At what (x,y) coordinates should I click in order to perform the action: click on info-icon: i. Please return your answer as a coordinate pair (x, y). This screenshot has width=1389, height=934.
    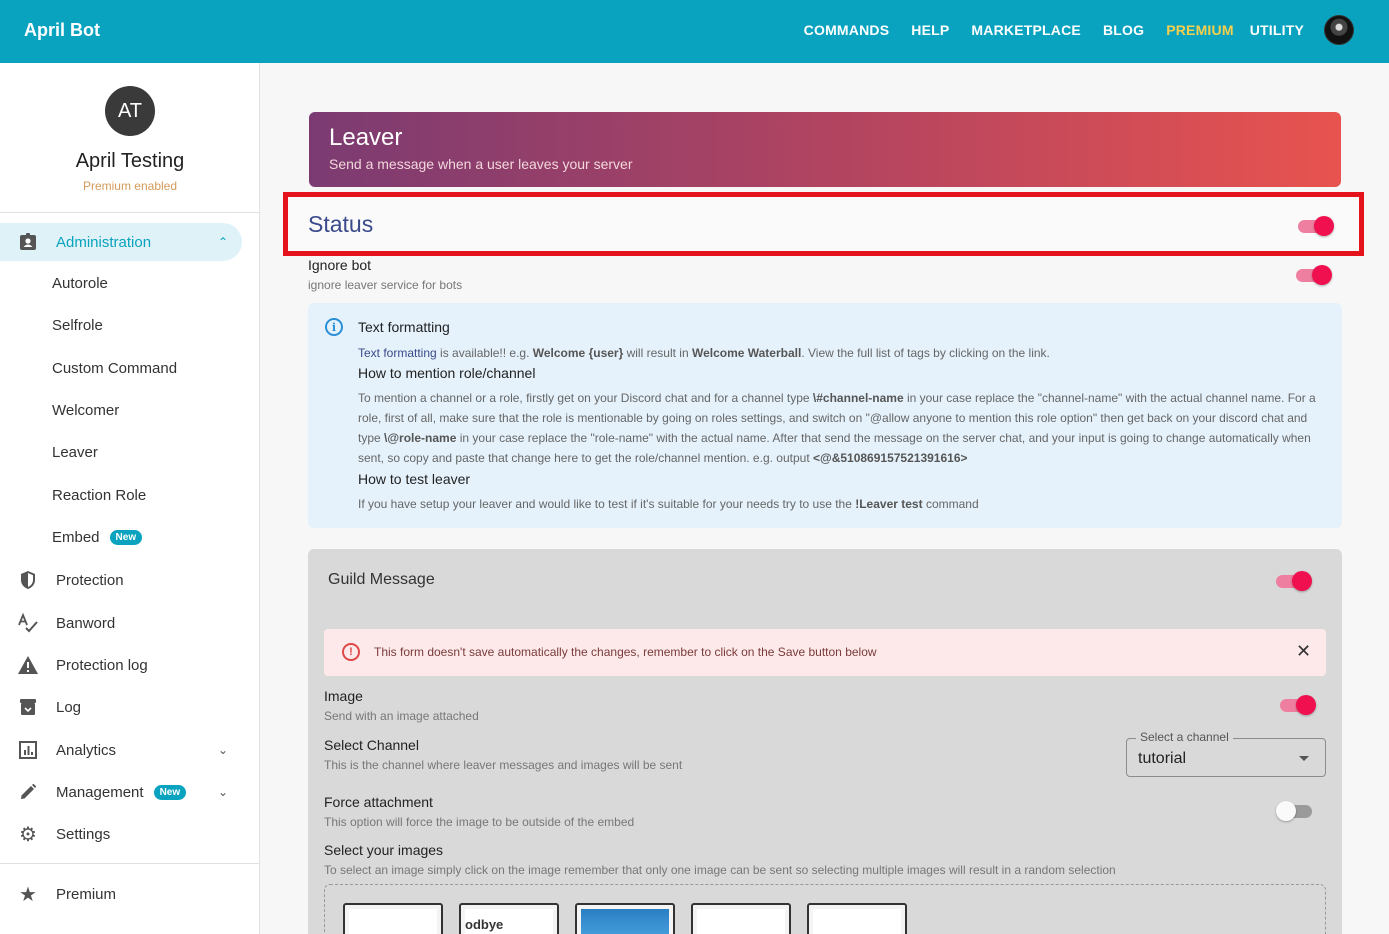
    Looking at the image, I should click on (334, 327).